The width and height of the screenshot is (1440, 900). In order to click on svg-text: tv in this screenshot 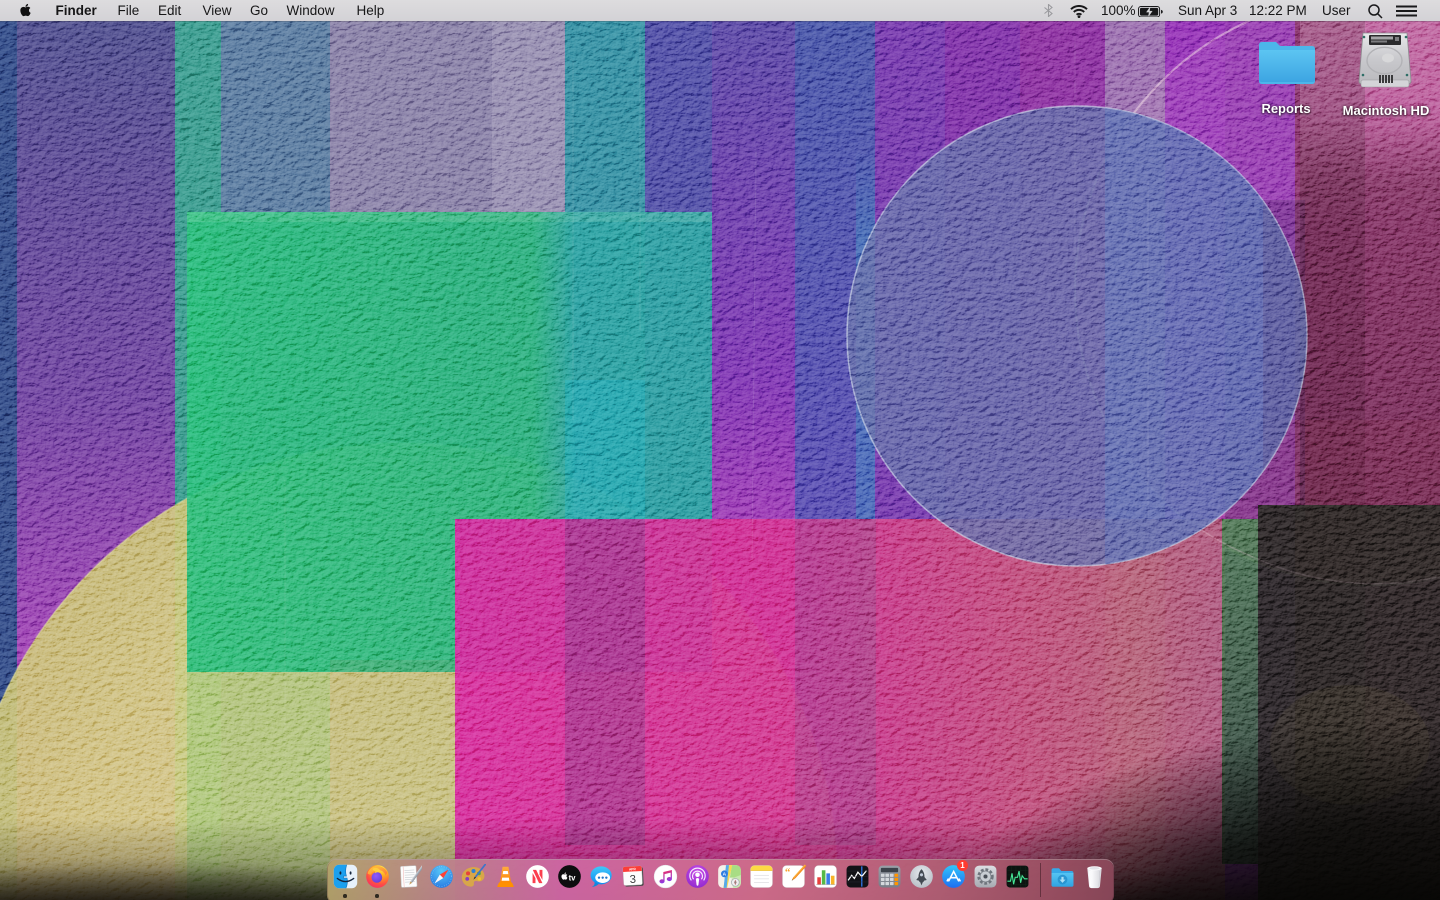, I will do `click(572, 877)`.